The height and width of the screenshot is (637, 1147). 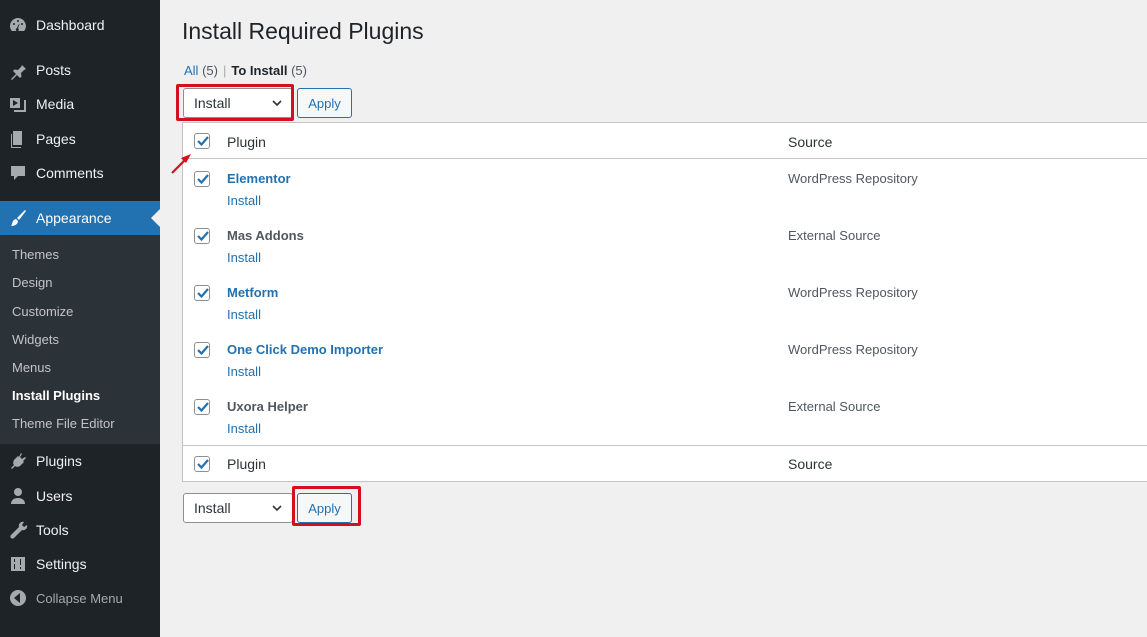 I want to click on sidebar-item-posts: Posts, so click(x=80, y=70).